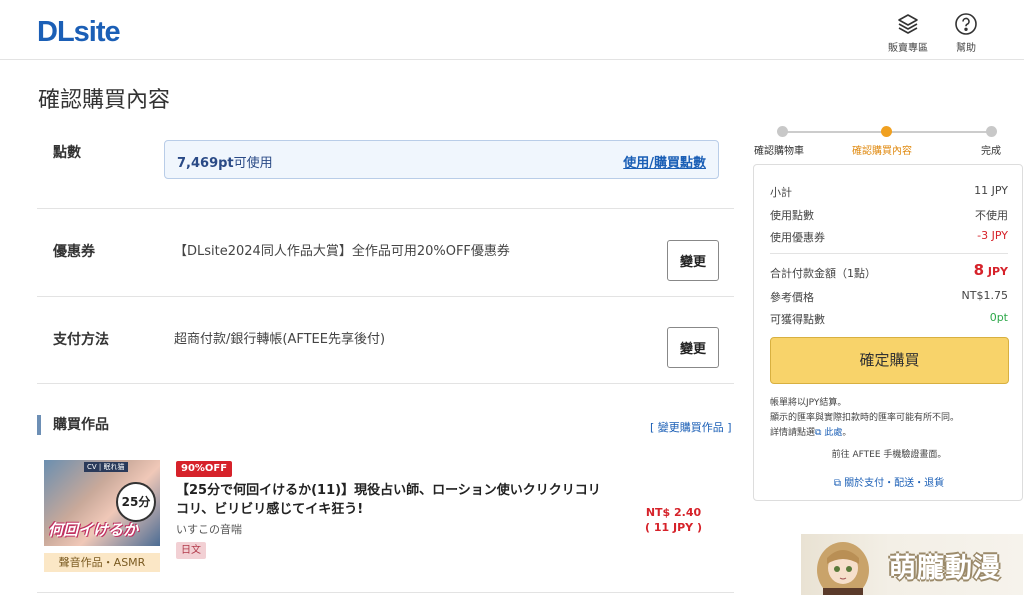 The image size is (1024, 595). What do you see at coordinates (673, 520) in the screenshot?
I see `product-price: NT$ 2.40 ( 11 JPY )` at bounding box center [673, 520].